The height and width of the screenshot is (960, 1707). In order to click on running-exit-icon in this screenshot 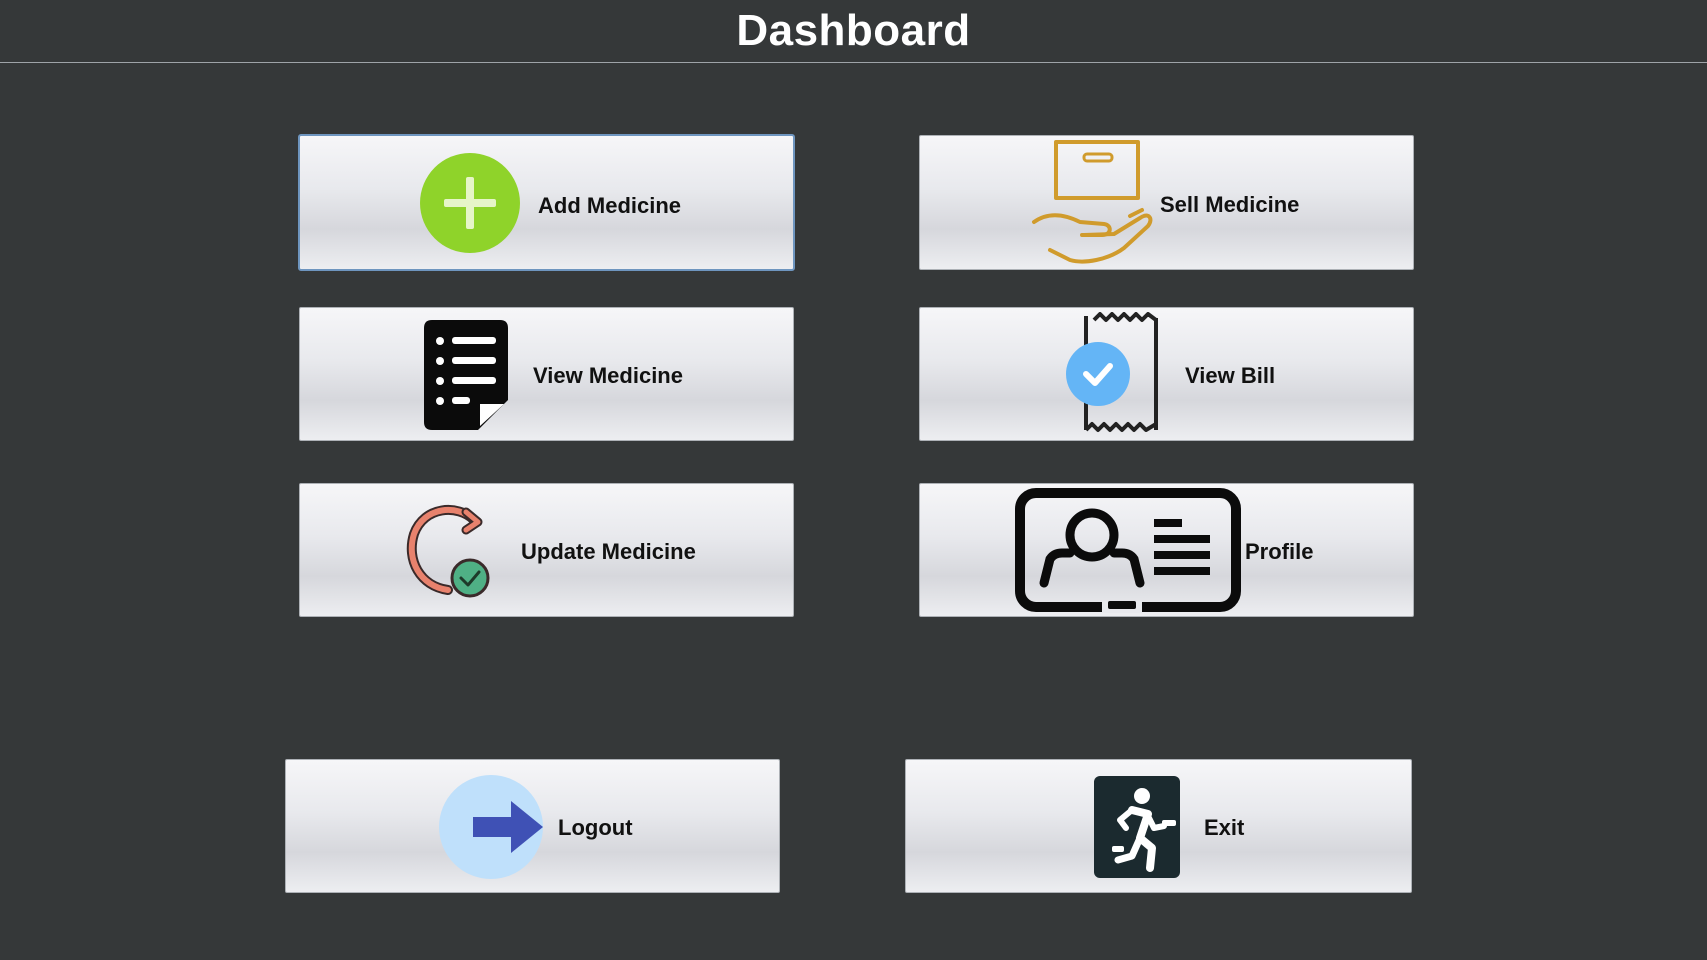, I will do `click(1137, 827)`.